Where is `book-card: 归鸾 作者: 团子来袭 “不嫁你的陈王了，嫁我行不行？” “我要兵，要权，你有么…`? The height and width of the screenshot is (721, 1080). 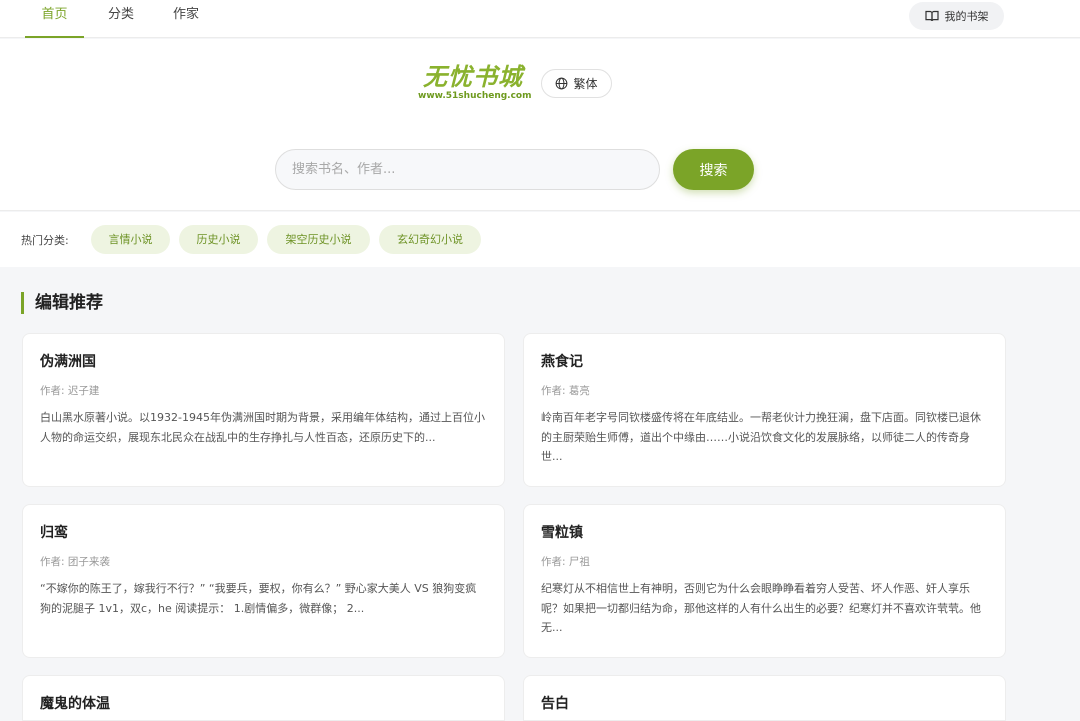 book-card: 归鸾 作者: 团子来袭 “不嫁你的陈王了，嫁我行不行？” “我要兵，要权，你有么… is located at coordinates (263, 581).